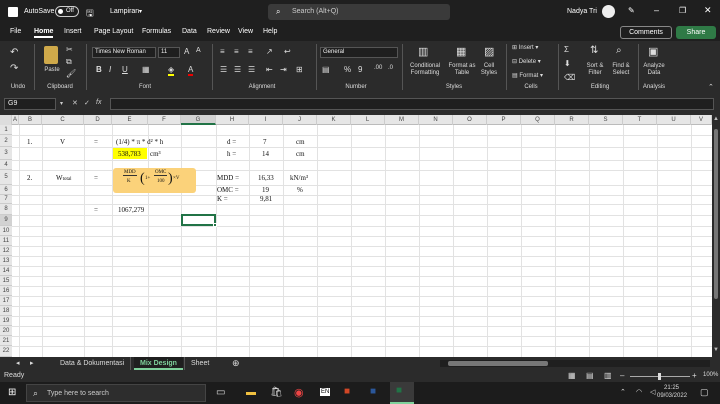  What do you see at coordinates (710, 375) in the screenshot?
I see `zoom-level: 100%` at bounding box center [710, 375].